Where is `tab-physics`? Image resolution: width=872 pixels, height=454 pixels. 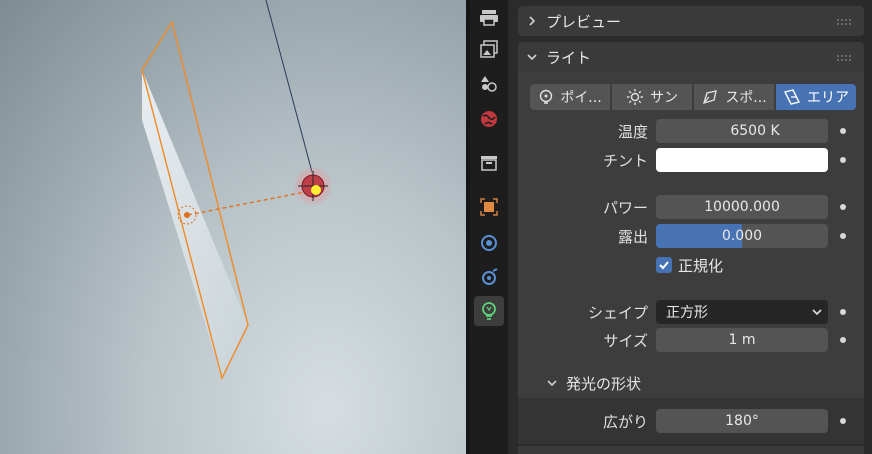 tab-physics is located at coordinates (489, 243).